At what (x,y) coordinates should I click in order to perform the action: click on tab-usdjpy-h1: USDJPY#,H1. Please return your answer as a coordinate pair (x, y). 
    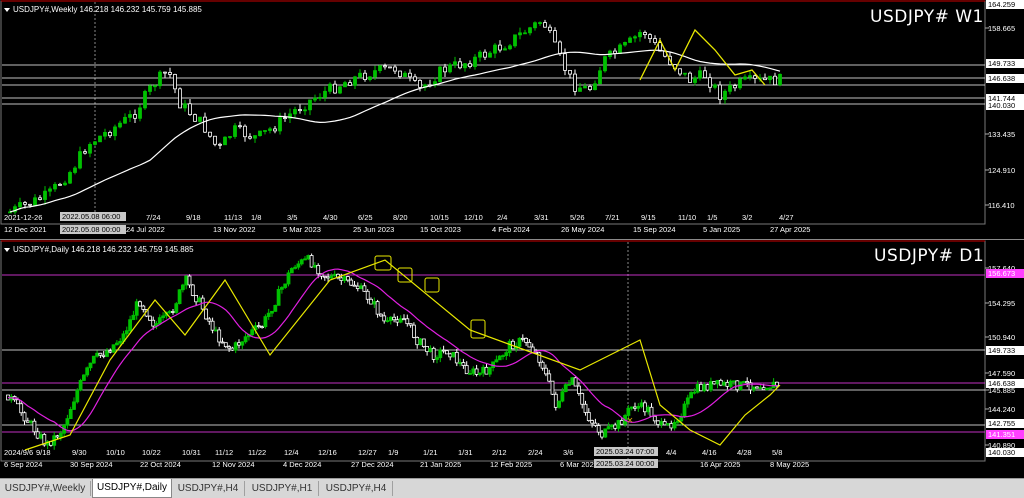
    Looking at the image, I should click on (282, 488).